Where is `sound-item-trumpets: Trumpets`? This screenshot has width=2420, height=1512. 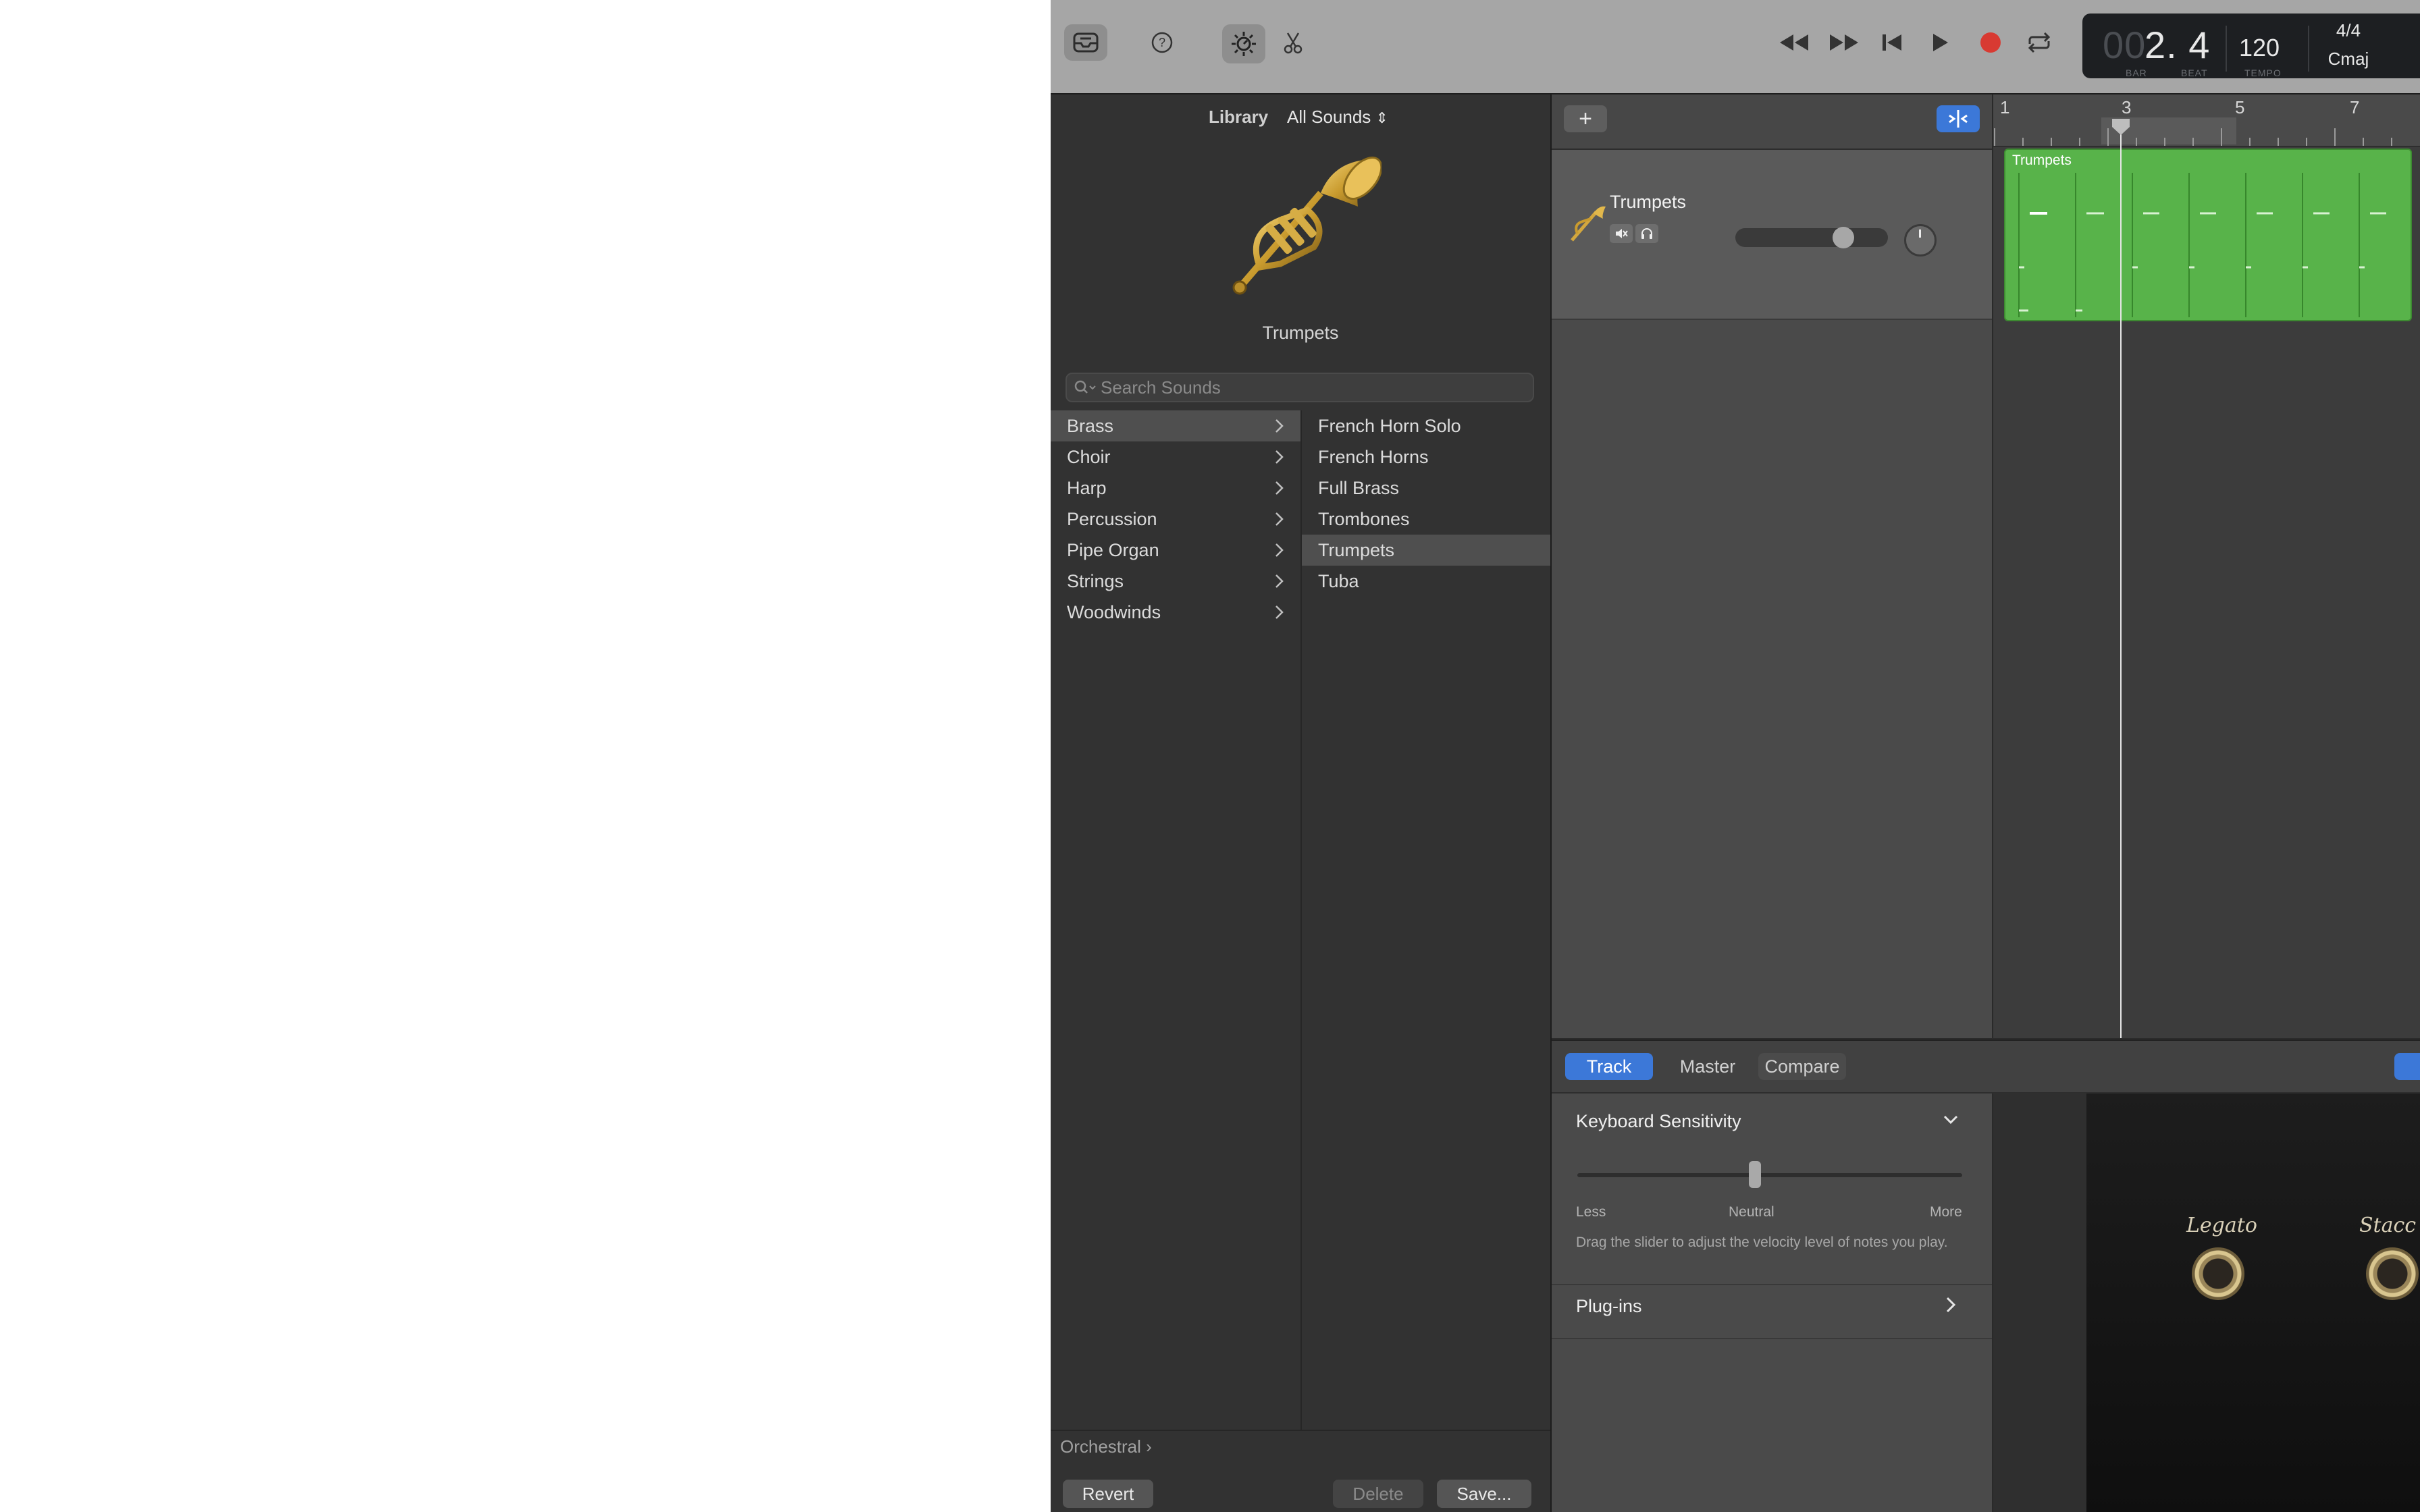
sound-item-trumpets: Trumpets is located at coordinates (1426, 550).